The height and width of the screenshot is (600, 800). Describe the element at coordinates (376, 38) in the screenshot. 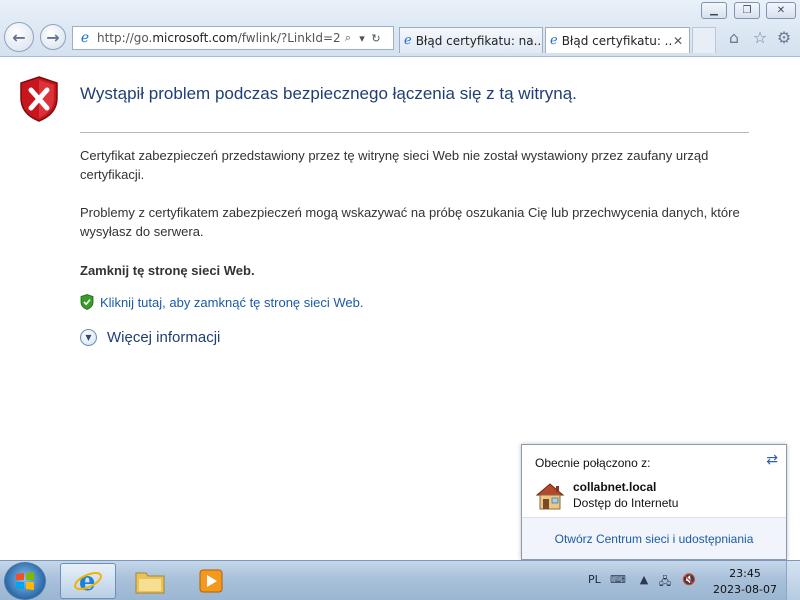

I see `refresh-icon: ↻` at that location.